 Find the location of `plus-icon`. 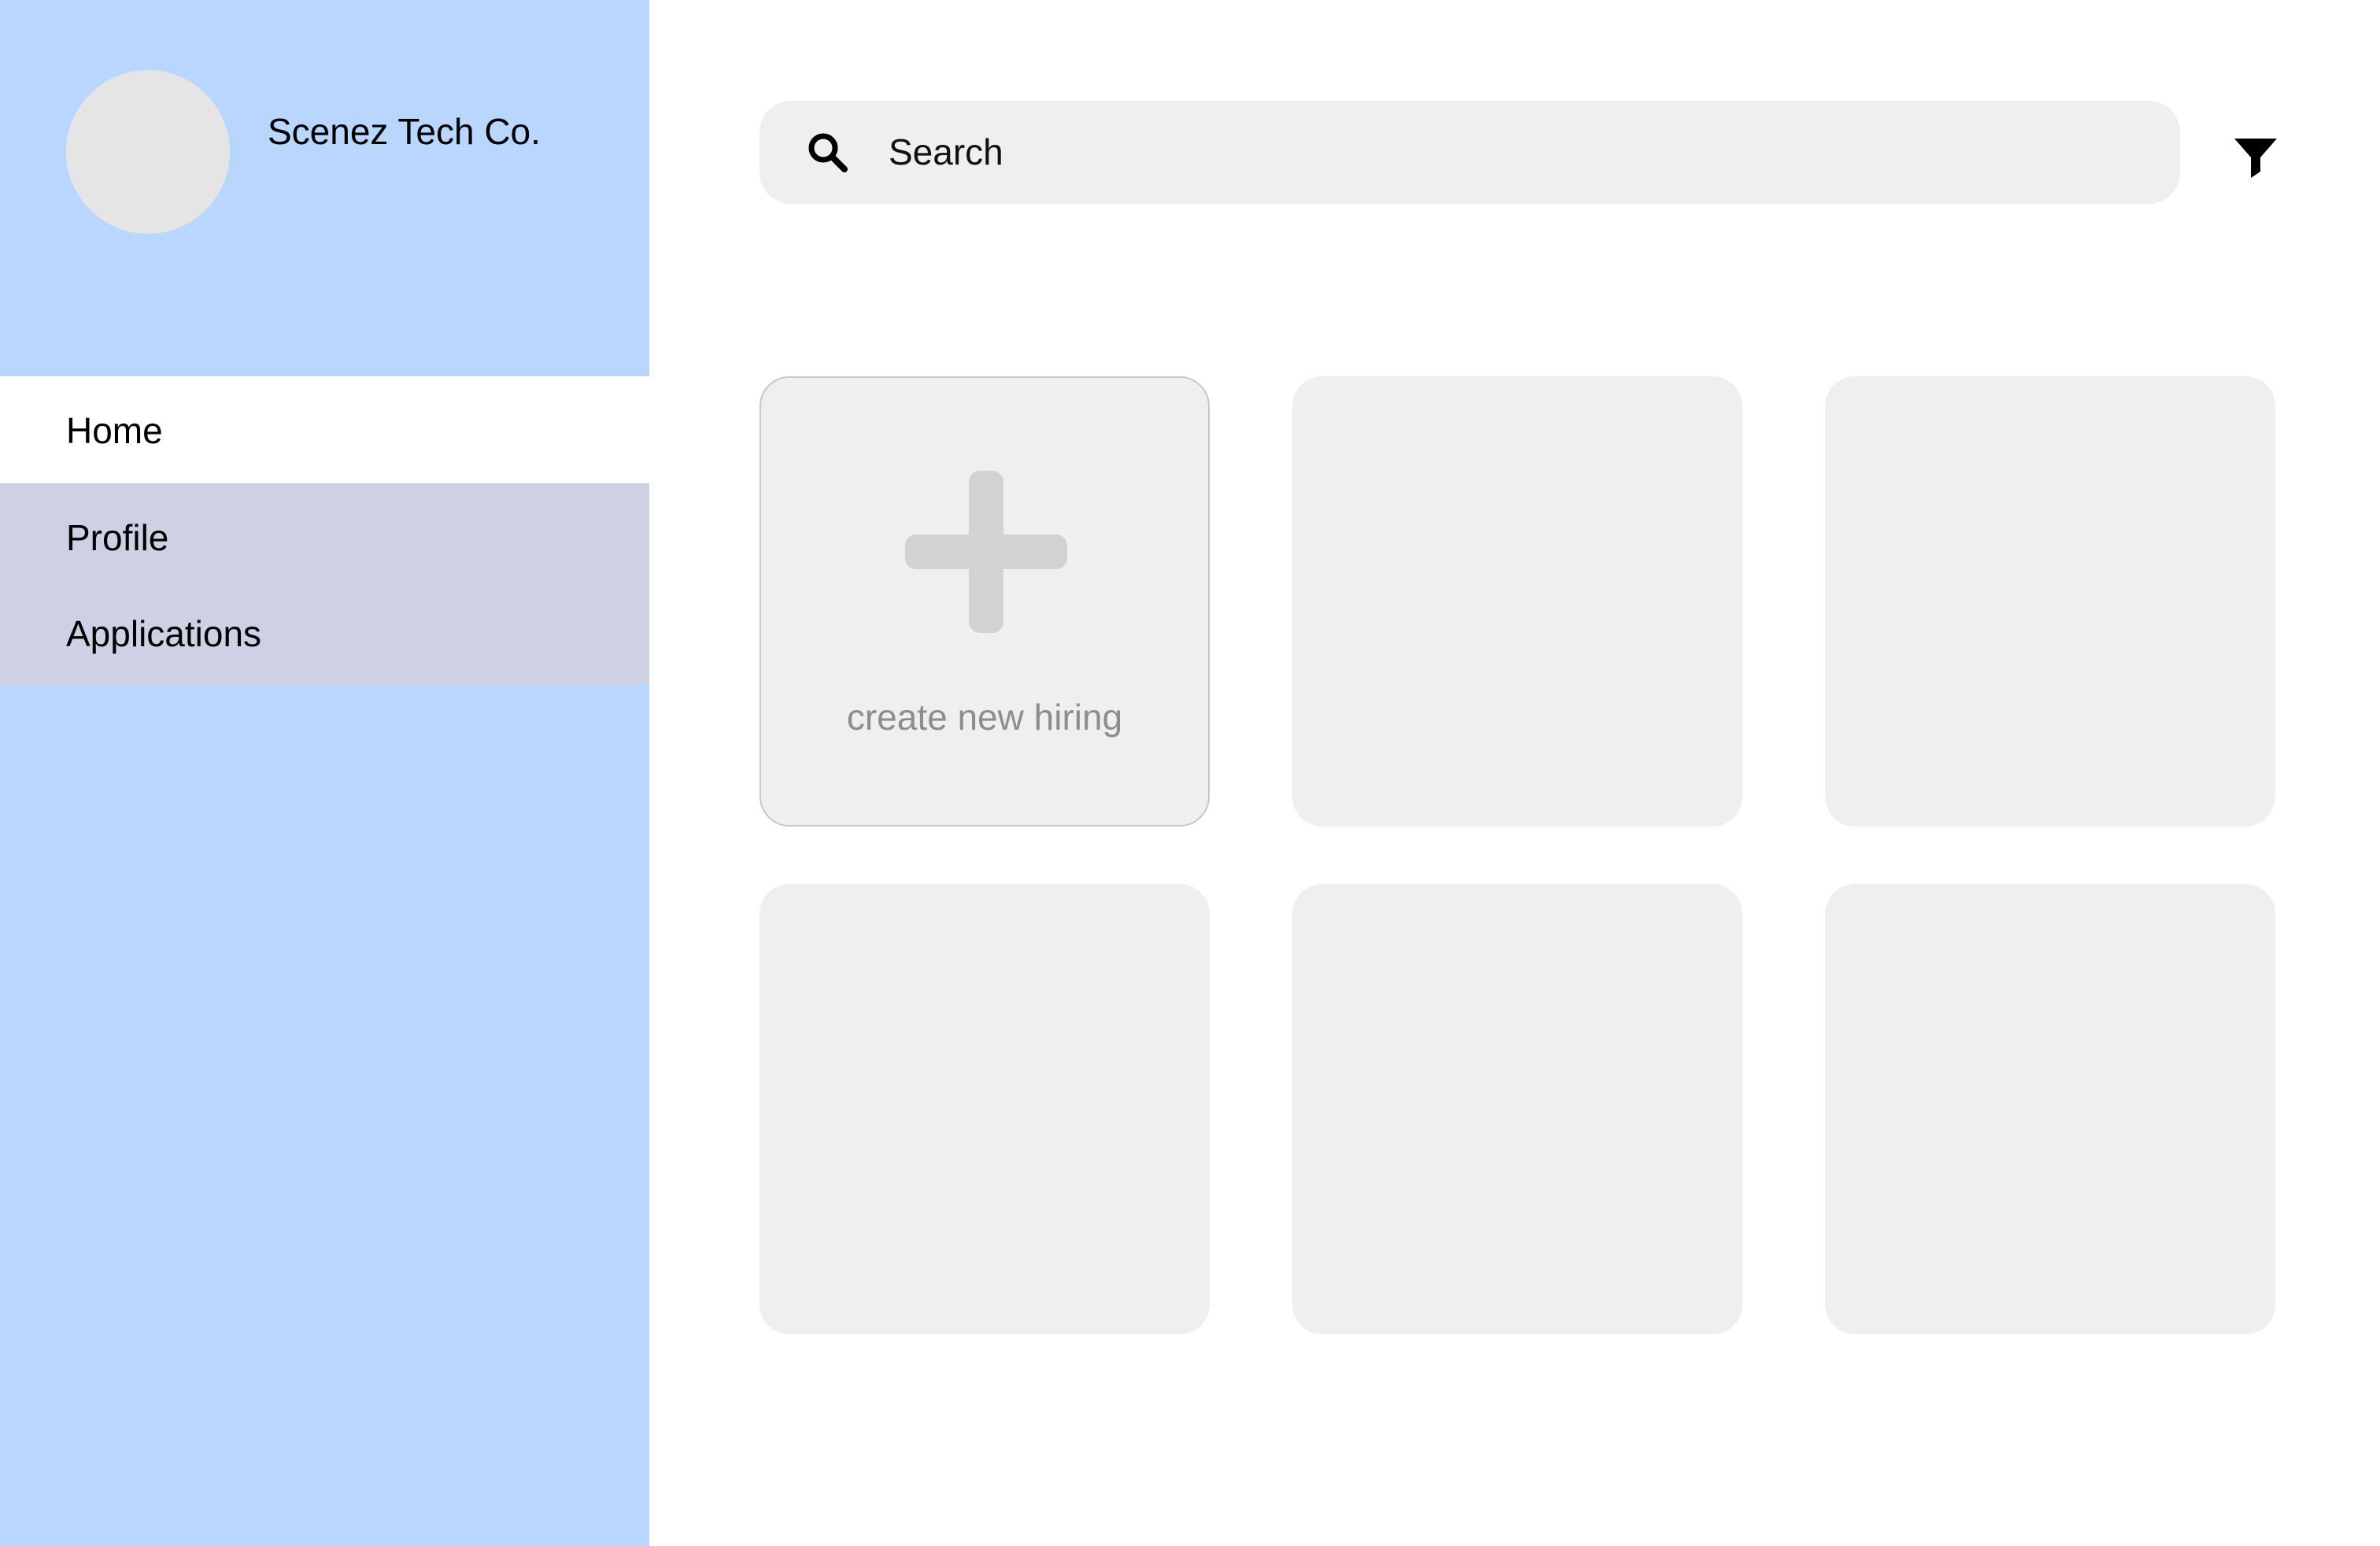

plus-icon is located at coordinates (986, 552).